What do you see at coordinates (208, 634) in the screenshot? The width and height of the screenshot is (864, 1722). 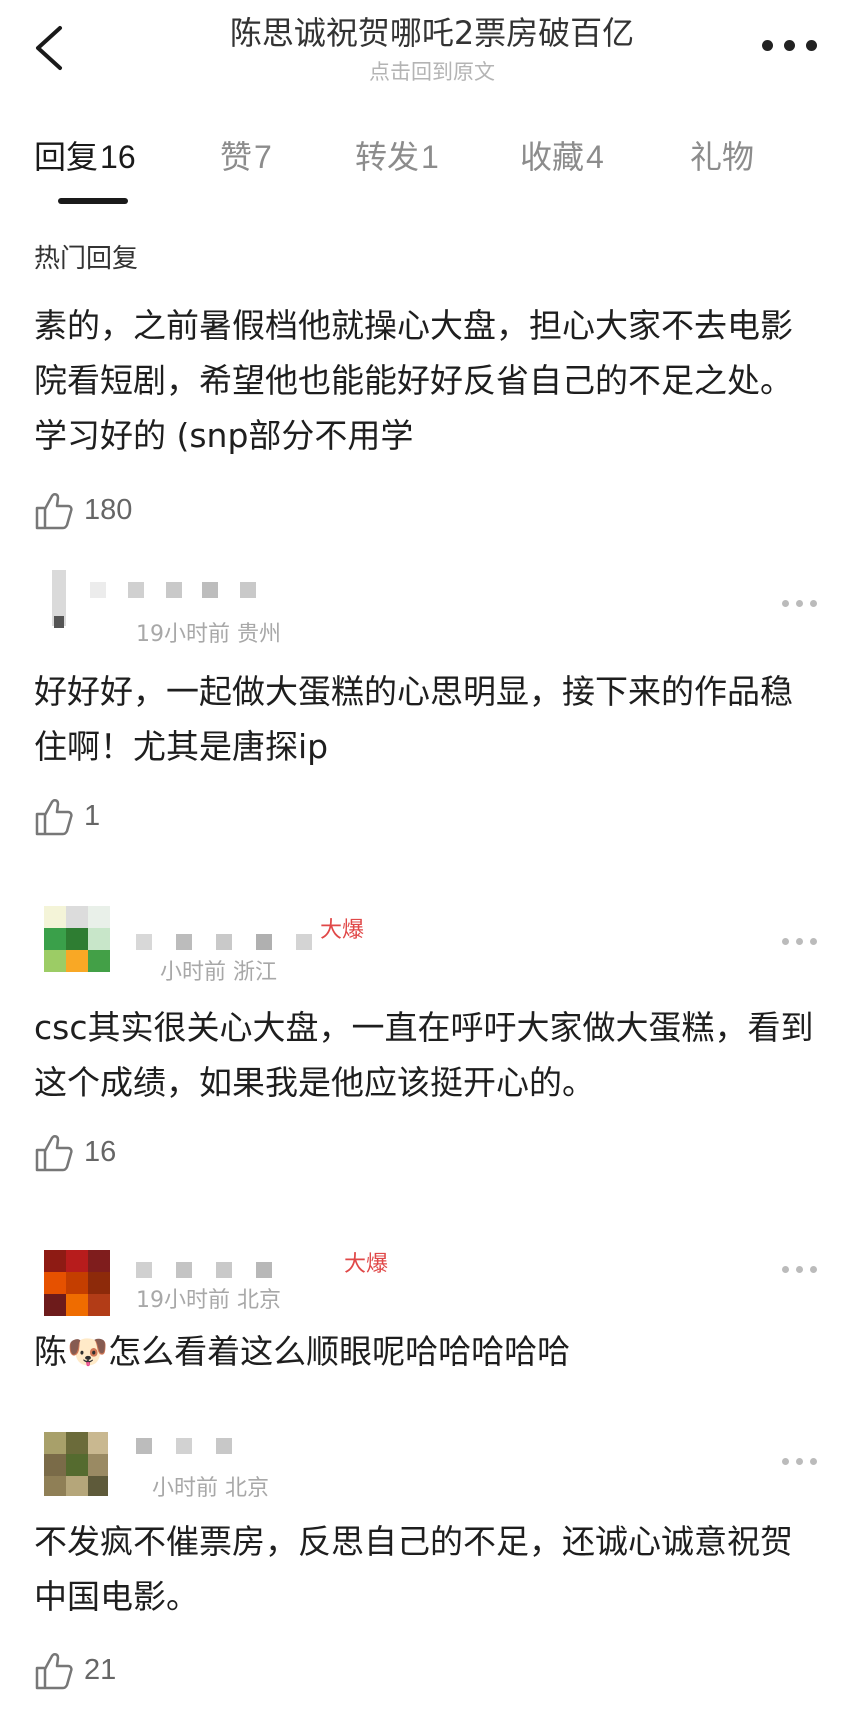 I see `comment-time-location: 19小时前 贵州` at bounding box center [208, 634].